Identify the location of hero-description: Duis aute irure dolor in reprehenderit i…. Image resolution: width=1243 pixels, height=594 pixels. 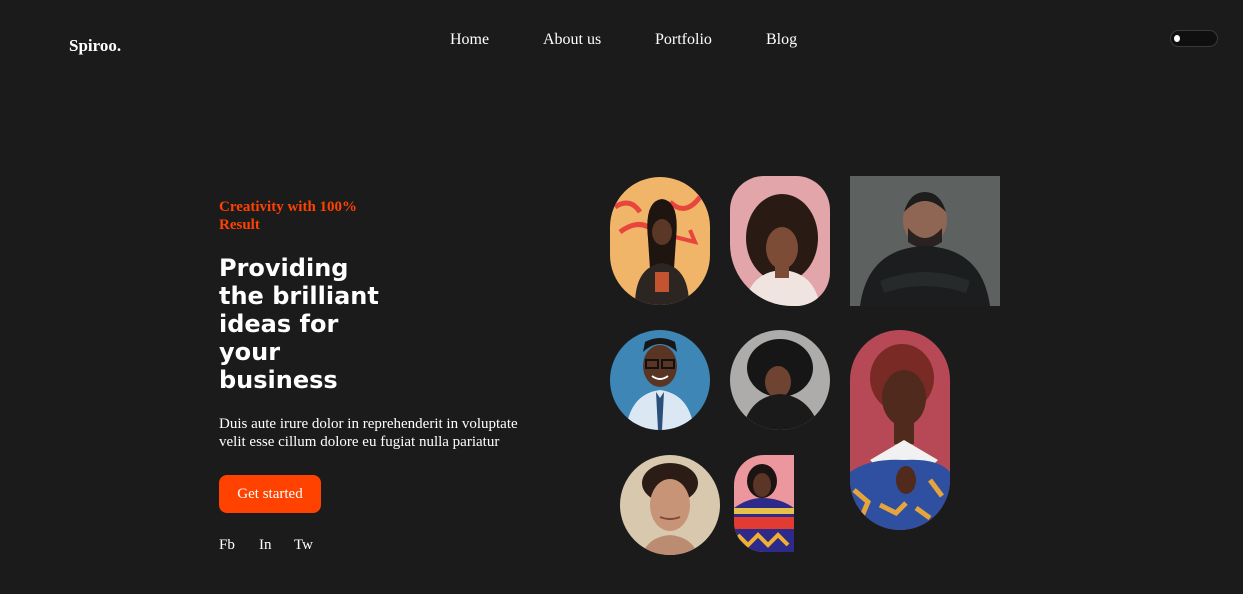
(368, 433).